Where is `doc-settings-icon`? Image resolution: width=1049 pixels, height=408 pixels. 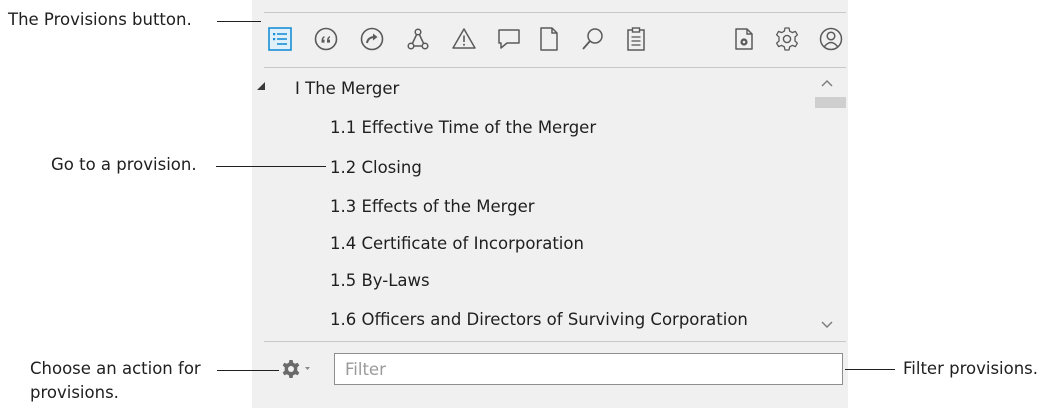
doc-settings-icon is located at coordinates (744, 39).